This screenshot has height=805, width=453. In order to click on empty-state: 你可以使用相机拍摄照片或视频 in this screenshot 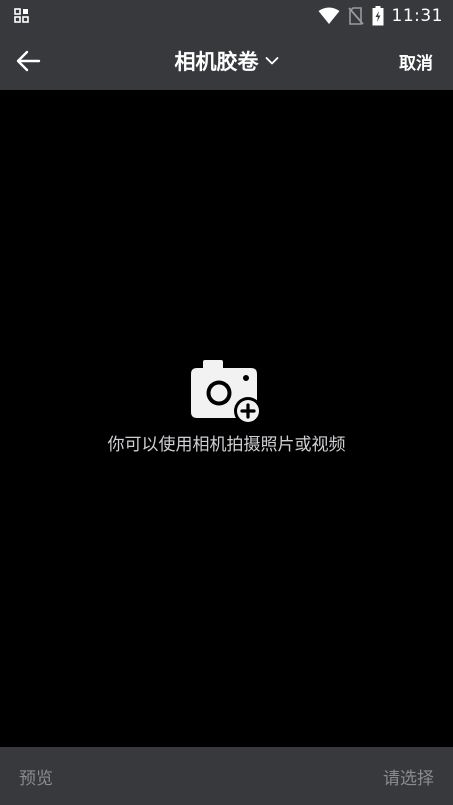, I will do `click(226, 406)`.